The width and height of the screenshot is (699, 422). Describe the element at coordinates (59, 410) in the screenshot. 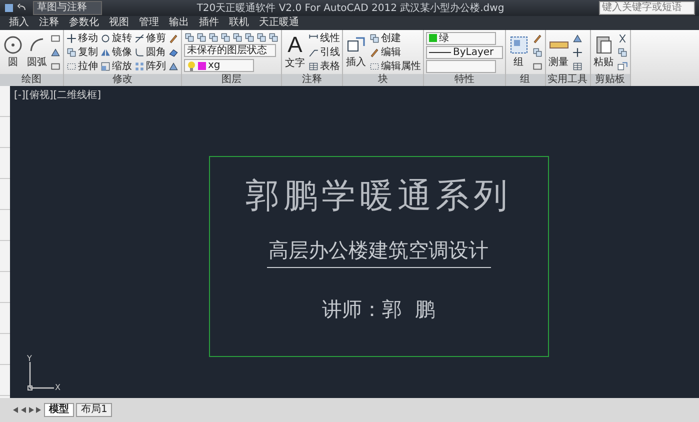

I see `layout-tab: 模型` at that location.